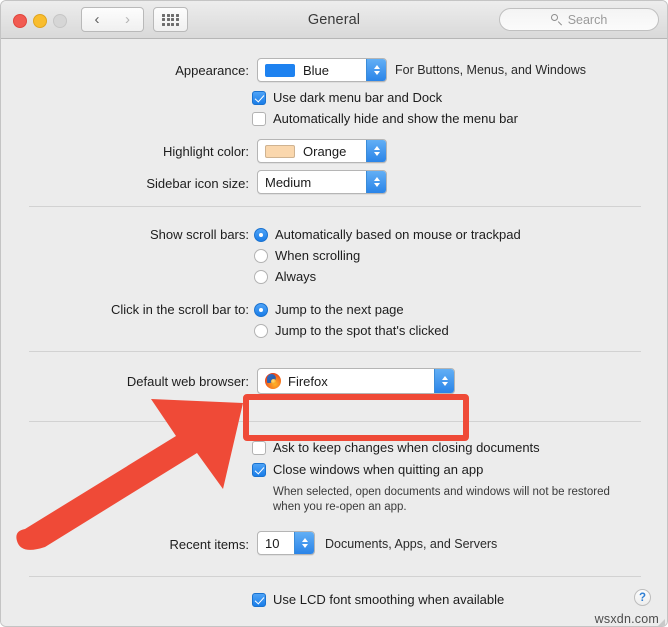  Describe the element at coordinates (259, 469) in the screenshot. I see `close-windows-checkbox` at that location.